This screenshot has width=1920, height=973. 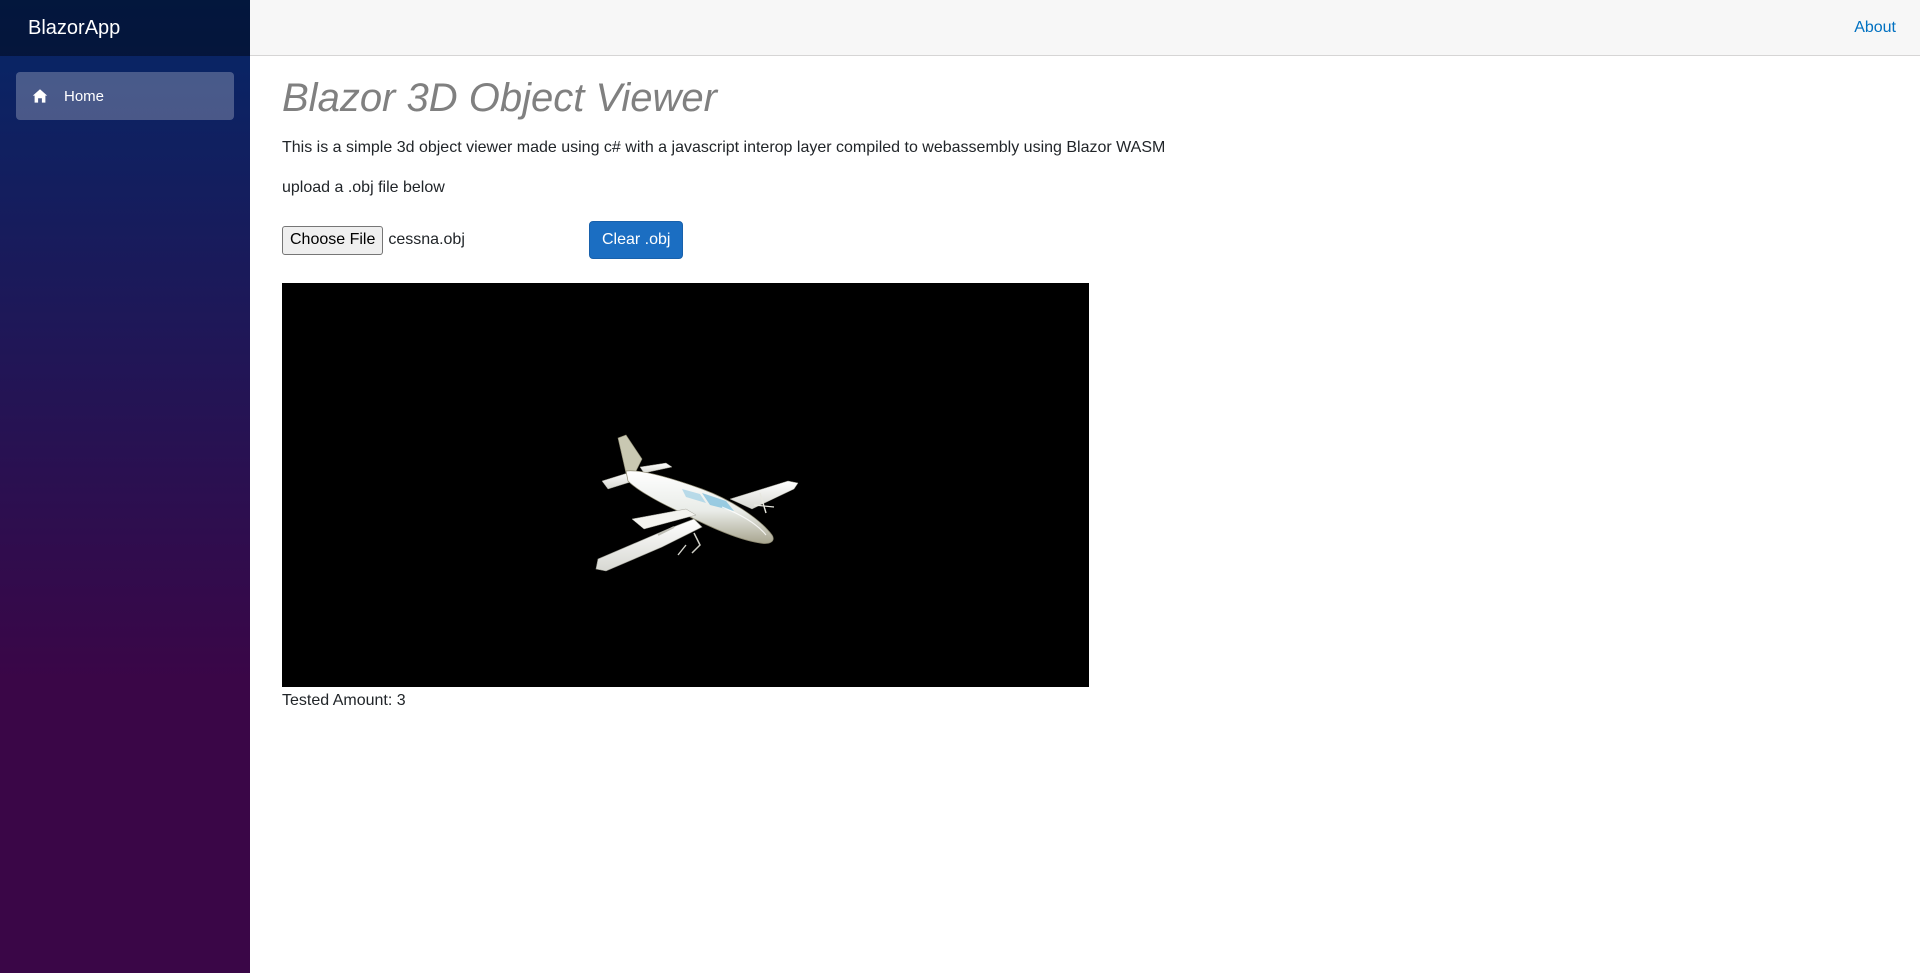 What do you see at coordinates (1085, 28) in the screenshot?
I see `top-bar: About` at bounding box center [1085, 28].